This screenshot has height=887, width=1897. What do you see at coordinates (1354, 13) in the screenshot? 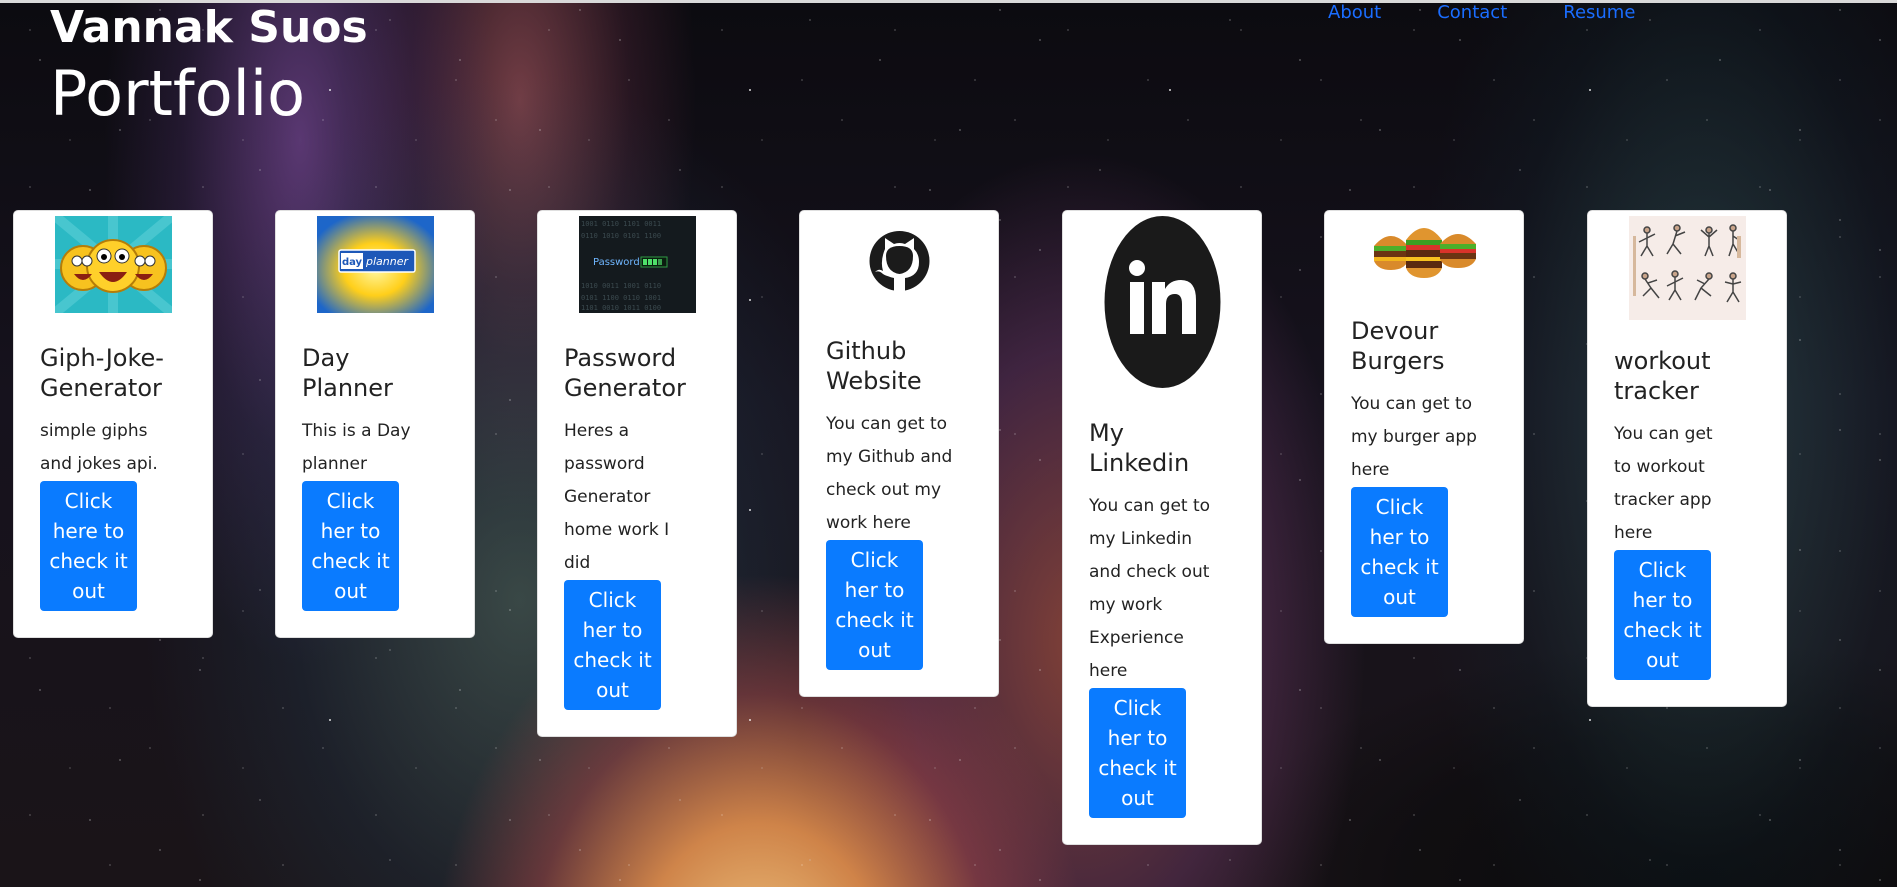
I see `nav-link-about: About` at bounding box center [1354, 13].